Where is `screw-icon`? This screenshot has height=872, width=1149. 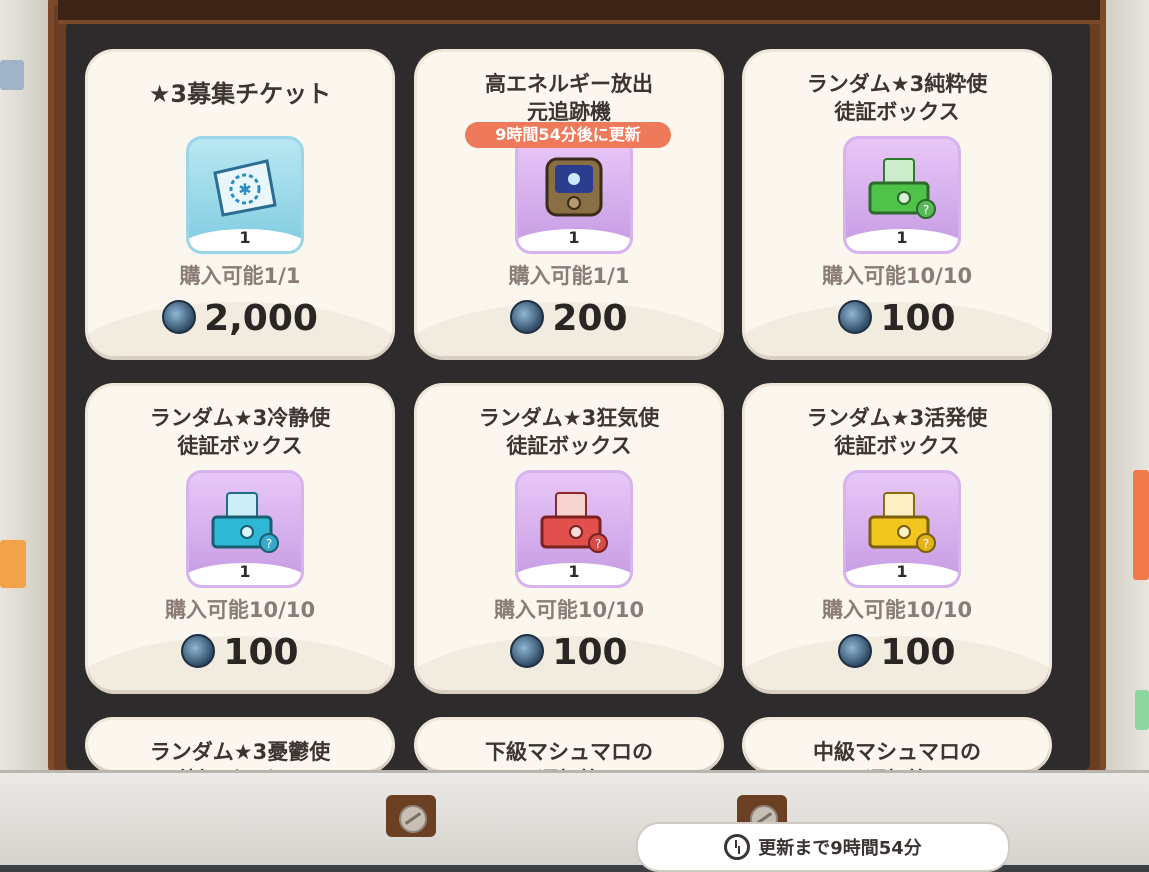 screw-icon is located at coordinates (413, 819).